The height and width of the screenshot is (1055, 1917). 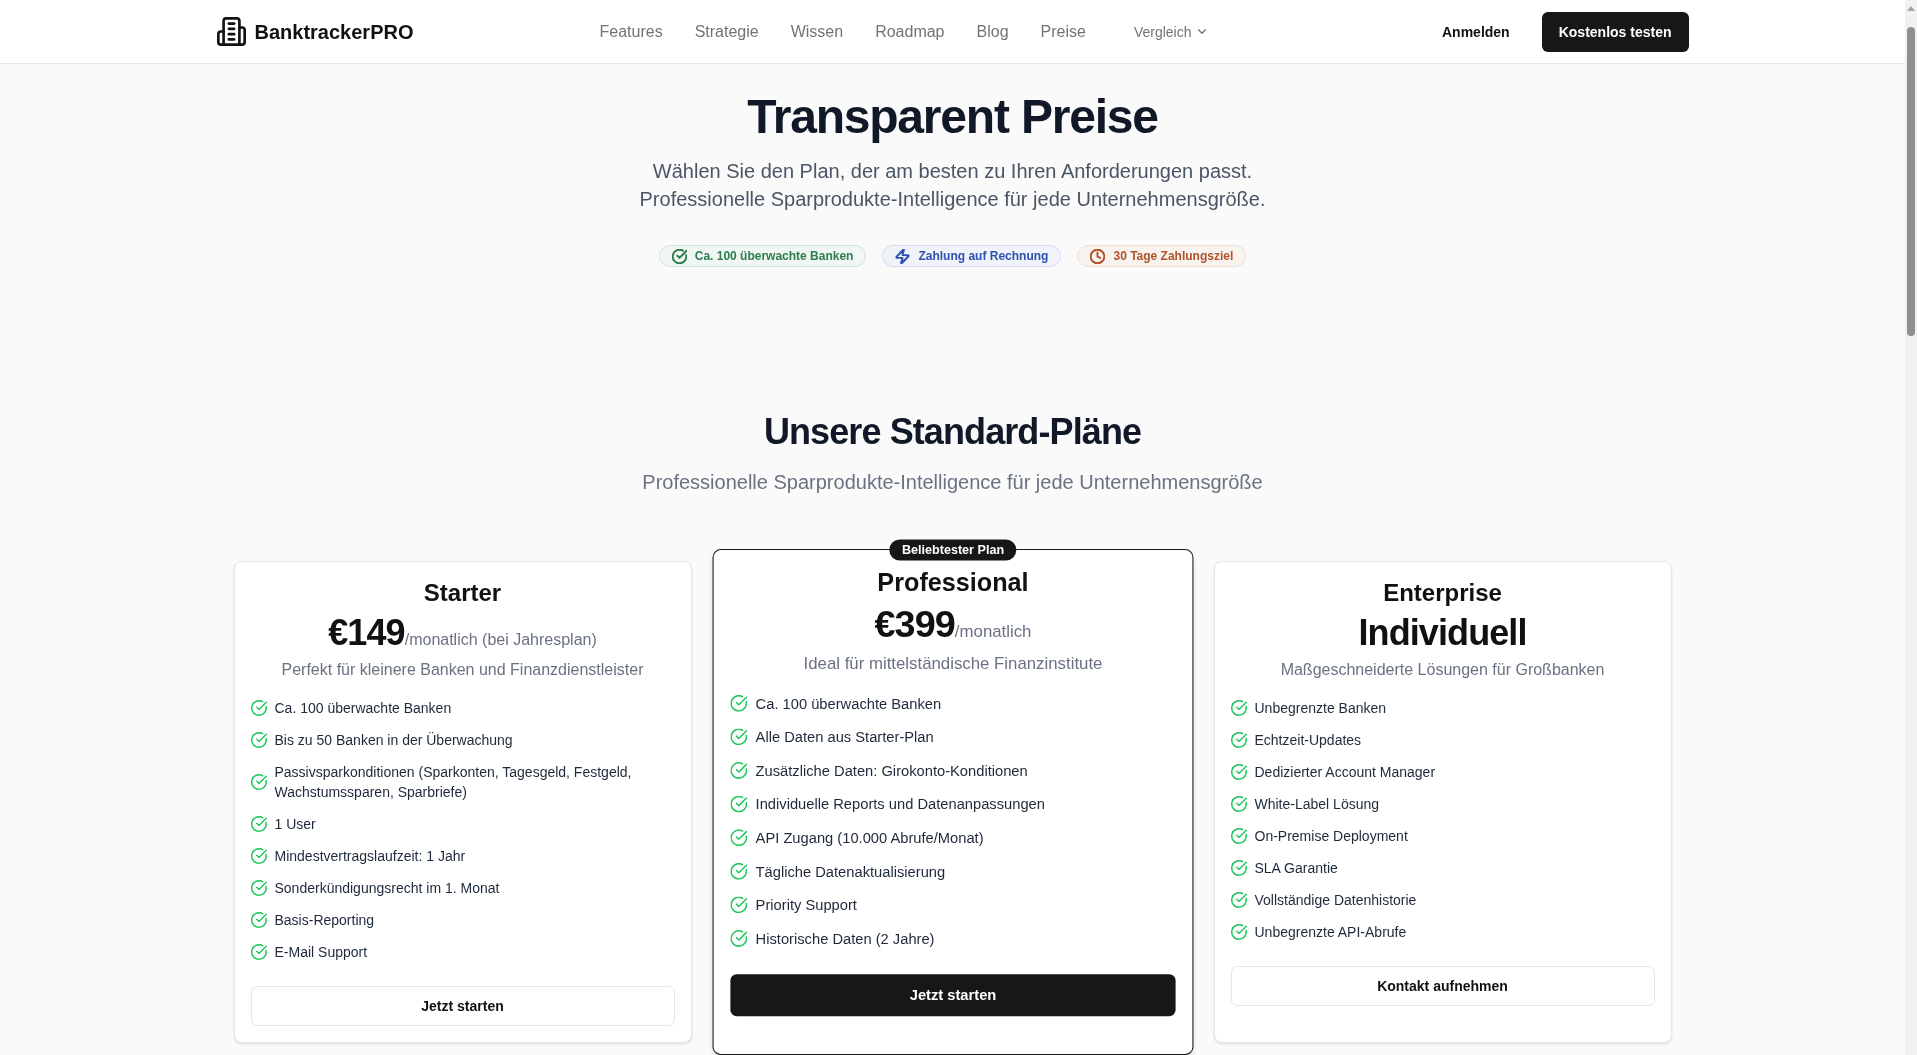 I want to click on feature-text: Sonderkündigungsrecht im 1. Monat, so click(x=387, y=888).